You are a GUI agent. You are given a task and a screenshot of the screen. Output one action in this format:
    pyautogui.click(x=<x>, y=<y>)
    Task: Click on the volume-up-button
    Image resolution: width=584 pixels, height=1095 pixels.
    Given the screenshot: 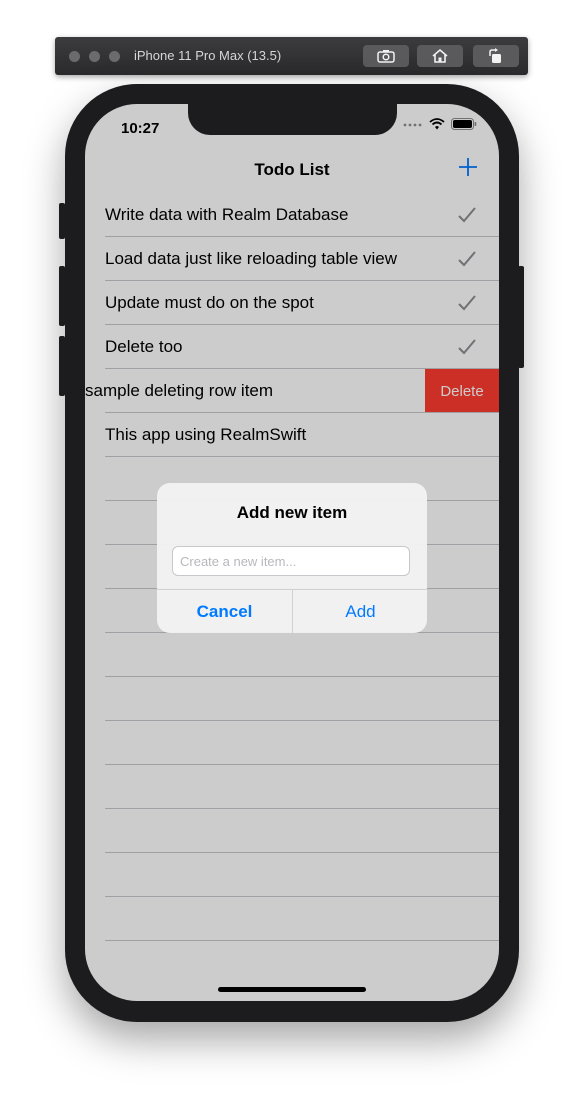 What is the action you would take?
    pyautogui.click(x=62, y=296)
    